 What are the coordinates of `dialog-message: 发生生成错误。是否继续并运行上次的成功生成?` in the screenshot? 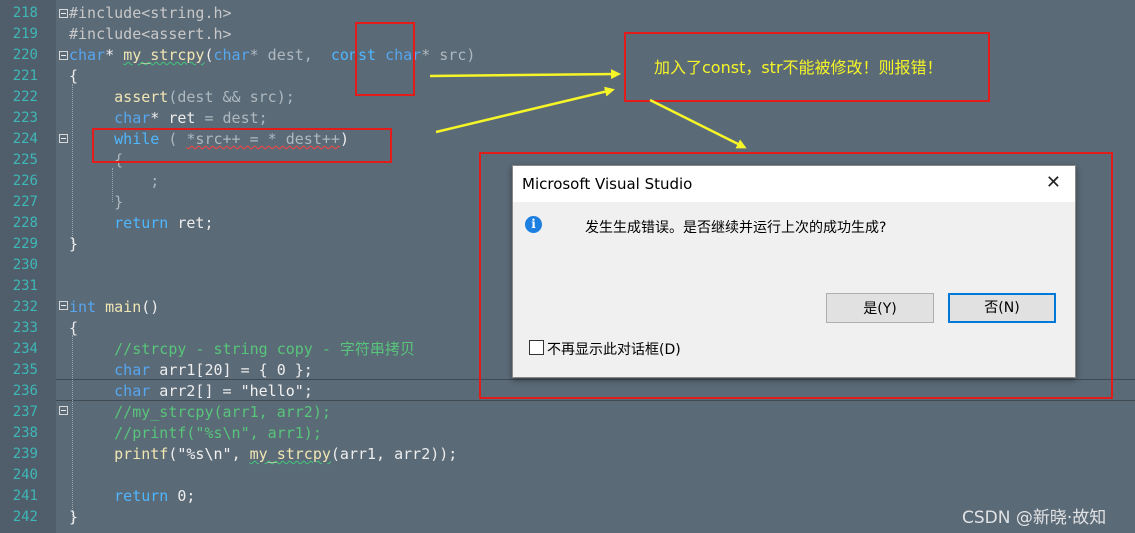 It's located at (736, 228).